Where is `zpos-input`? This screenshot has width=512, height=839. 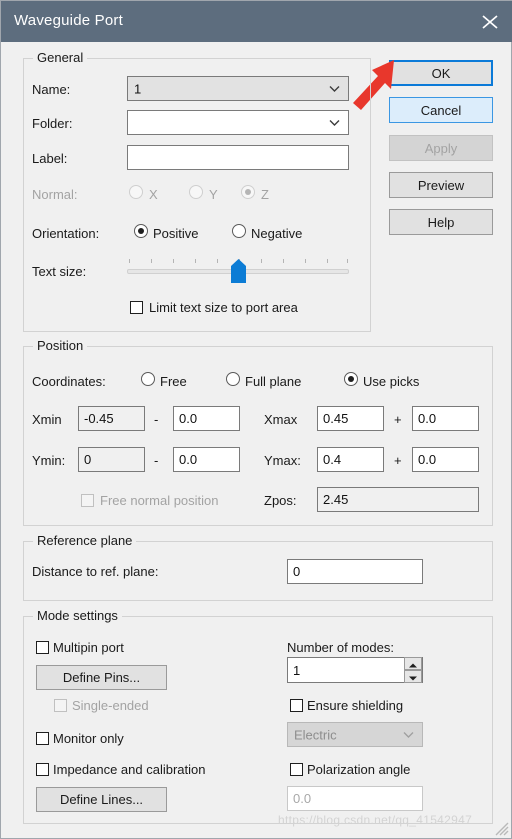 zpos-input is located at coordinates (398, 499).